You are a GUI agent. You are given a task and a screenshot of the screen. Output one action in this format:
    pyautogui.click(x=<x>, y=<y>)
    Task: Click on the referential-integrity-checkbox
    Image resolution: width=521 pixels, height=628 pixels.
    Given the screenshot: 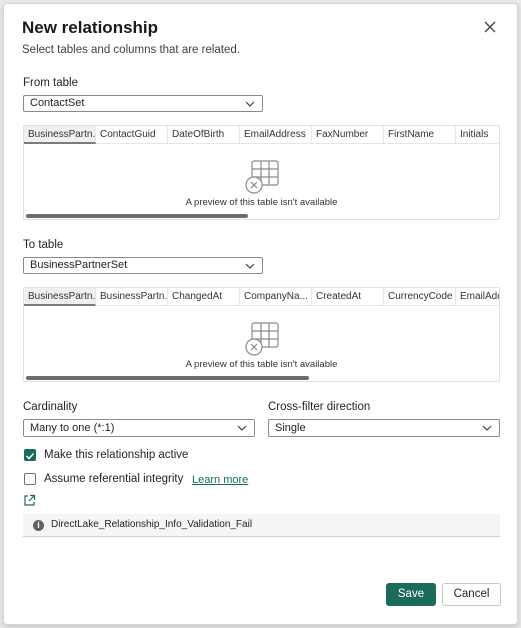 What is the action you would take?
    pyautogui.click(x=30, y=479)
    